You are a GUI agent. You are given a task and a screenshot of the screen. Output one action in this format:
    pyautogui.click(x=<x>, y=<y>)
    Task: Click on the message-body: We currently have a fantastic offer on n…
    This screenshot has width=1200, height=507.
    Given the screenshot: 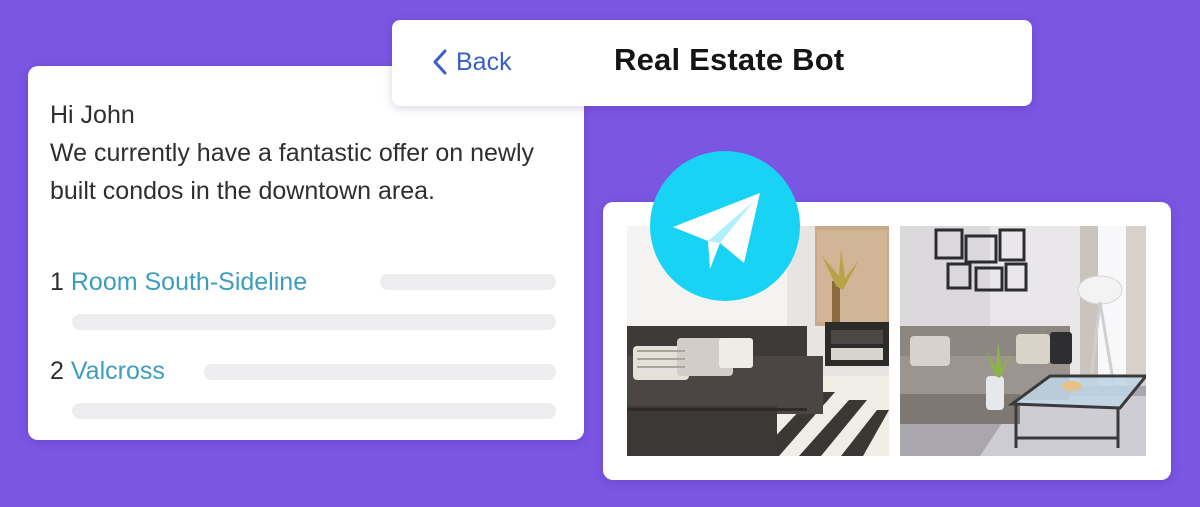 What is the action you would take?
    pyautogui.click(x=292, y=172)
    